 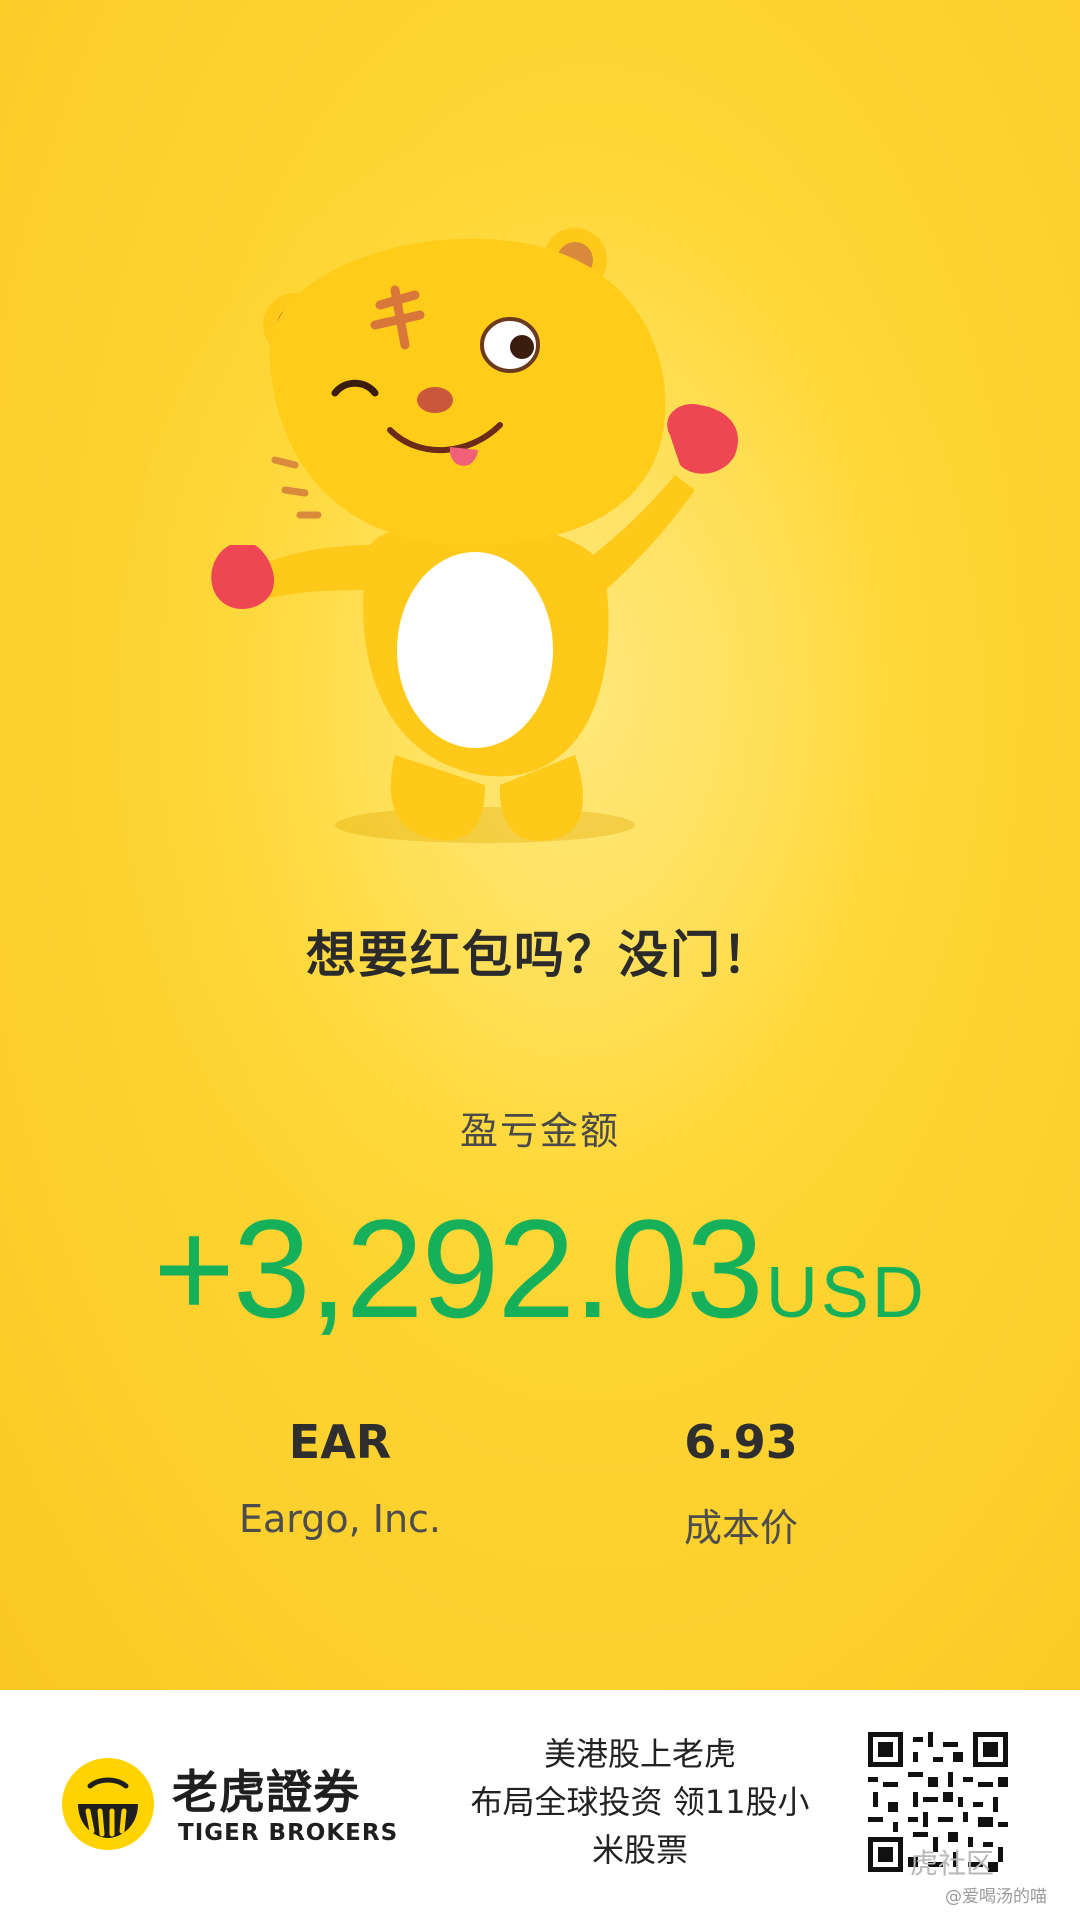 What do you see at coordinates (639, 1754) in the screenshot?
I see `promo-line: 美港股上老虎` at bounding box center [639, 1754].